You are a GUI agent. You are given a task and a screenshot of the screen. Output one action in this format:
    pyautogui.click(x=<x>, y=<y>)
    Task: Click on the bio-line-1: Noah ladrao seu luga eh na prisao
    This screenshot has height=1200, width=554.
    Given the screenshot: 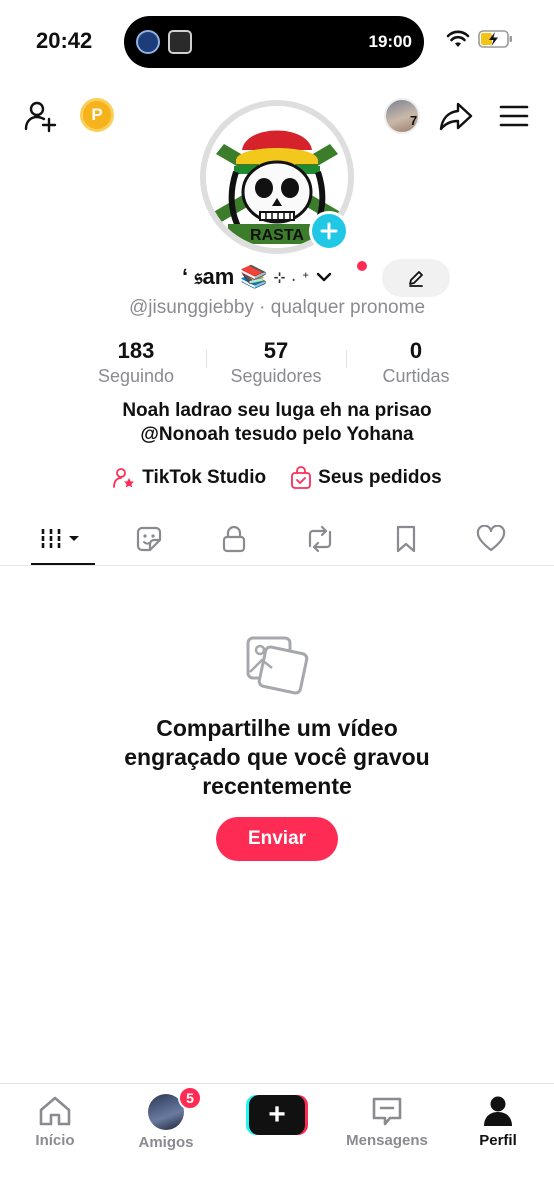 What is the action you would take?
    pyautogui.click(x=277, y=410)
    